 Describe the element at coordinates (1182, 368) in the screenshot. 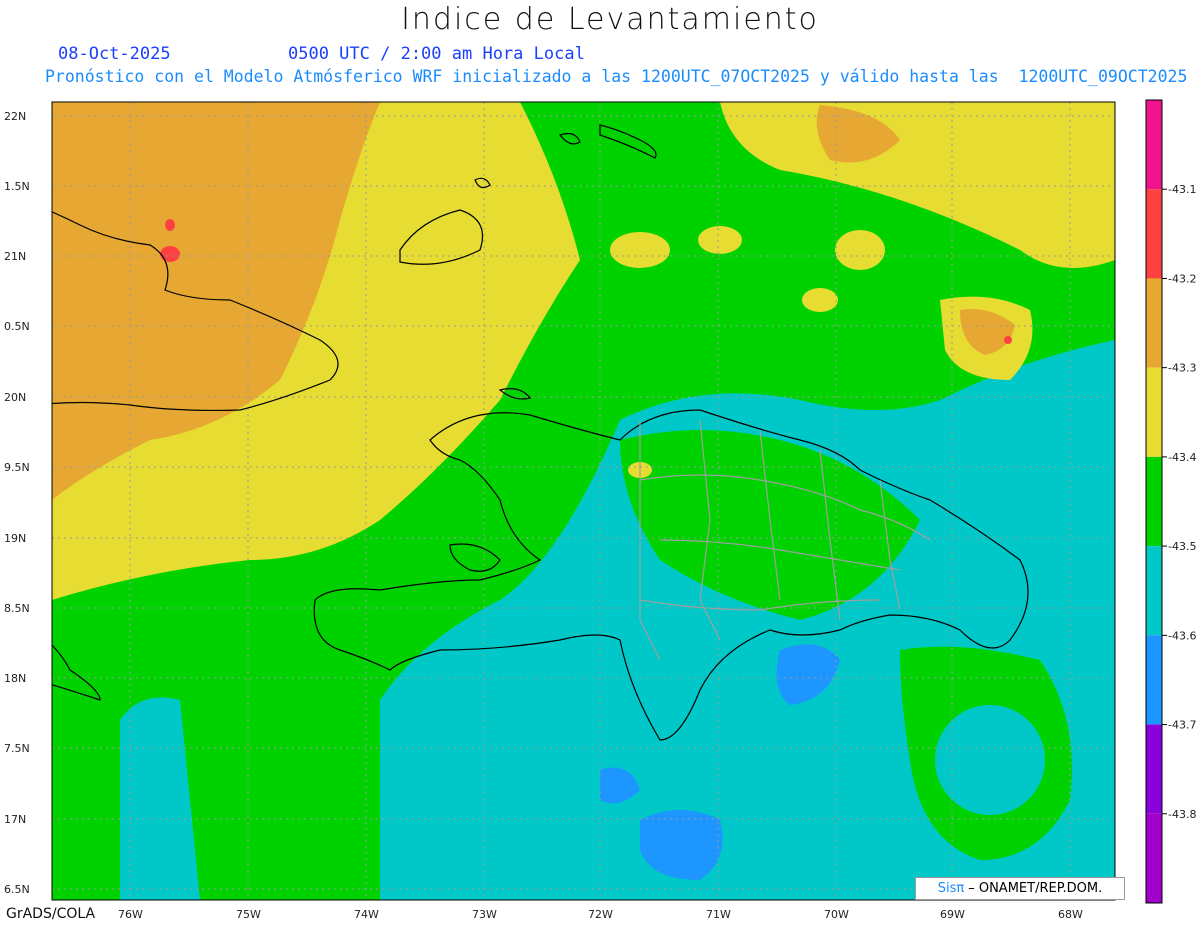

I see `colorbar-label: -43.3` at that location.